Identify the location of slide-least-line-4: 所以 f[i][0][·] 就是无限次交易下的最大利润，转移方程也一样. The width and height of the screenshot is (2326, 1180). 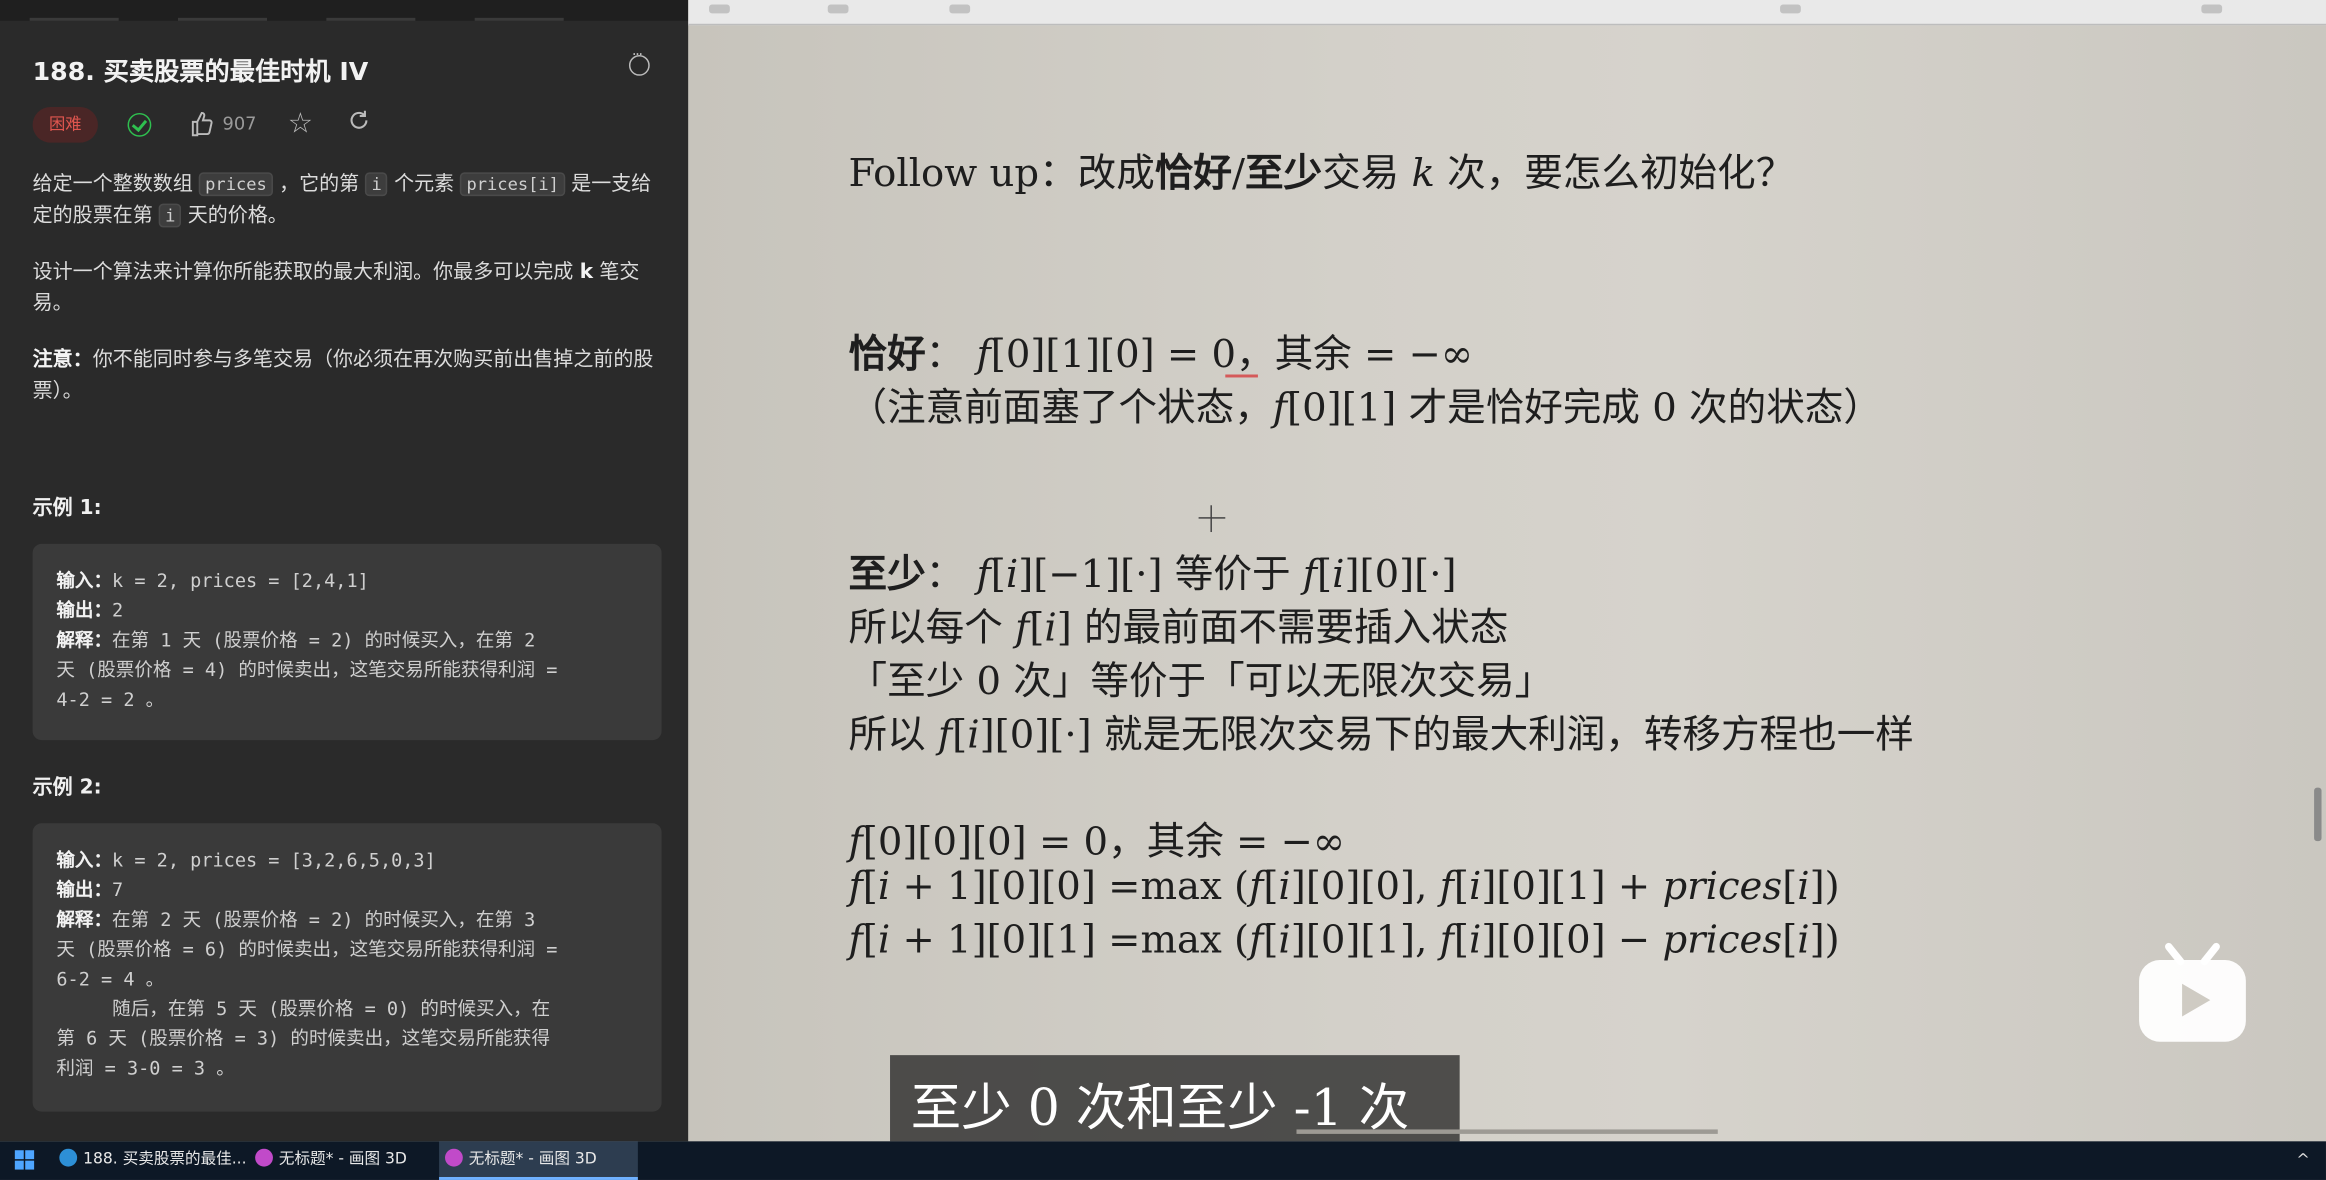
(1381, 731).